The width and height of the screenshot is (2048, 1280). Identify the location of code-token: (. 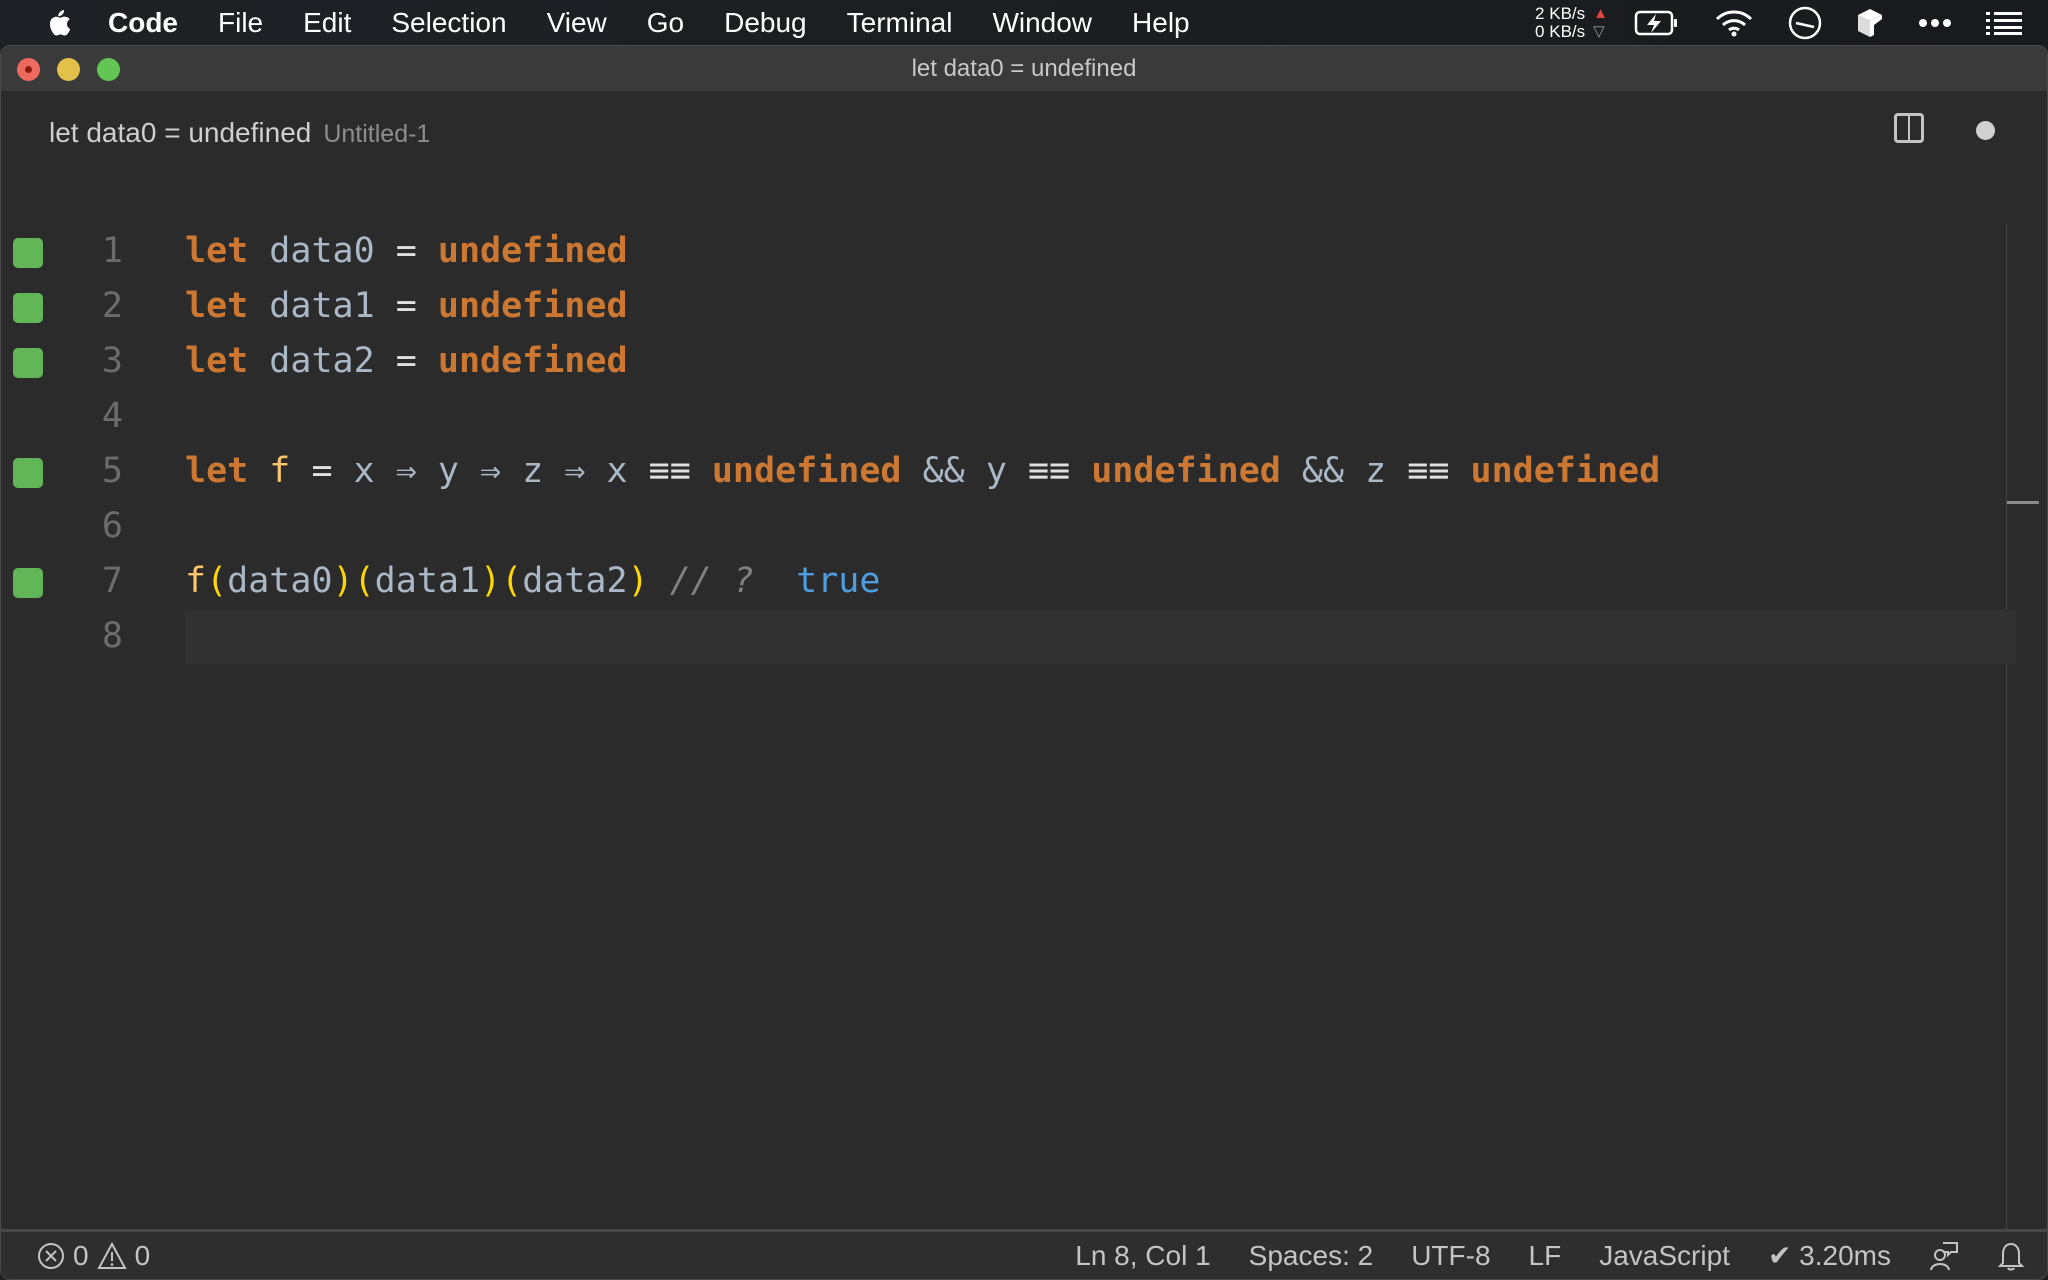
(512, 581).